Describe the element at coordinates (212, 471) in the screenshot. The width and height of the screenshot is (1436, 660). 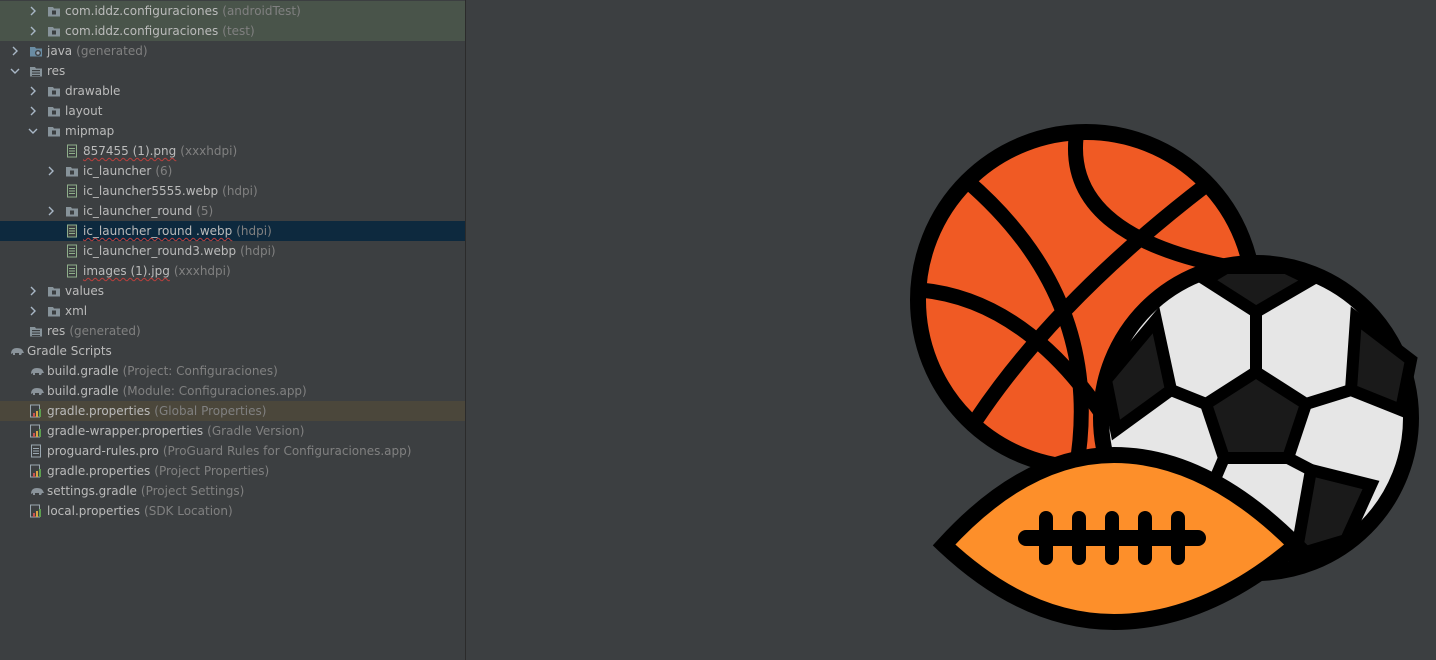
I see `file-hint: (Project Properties)` at that location.